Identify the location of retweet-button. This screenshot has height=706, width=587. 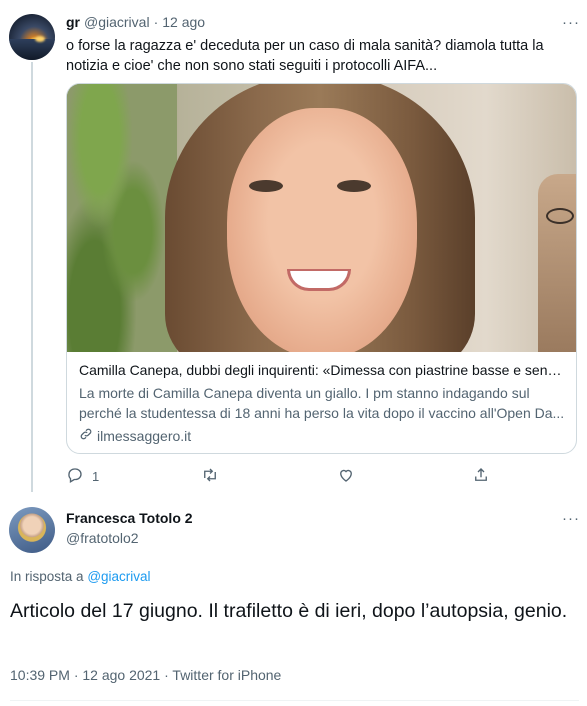
(214, 476).